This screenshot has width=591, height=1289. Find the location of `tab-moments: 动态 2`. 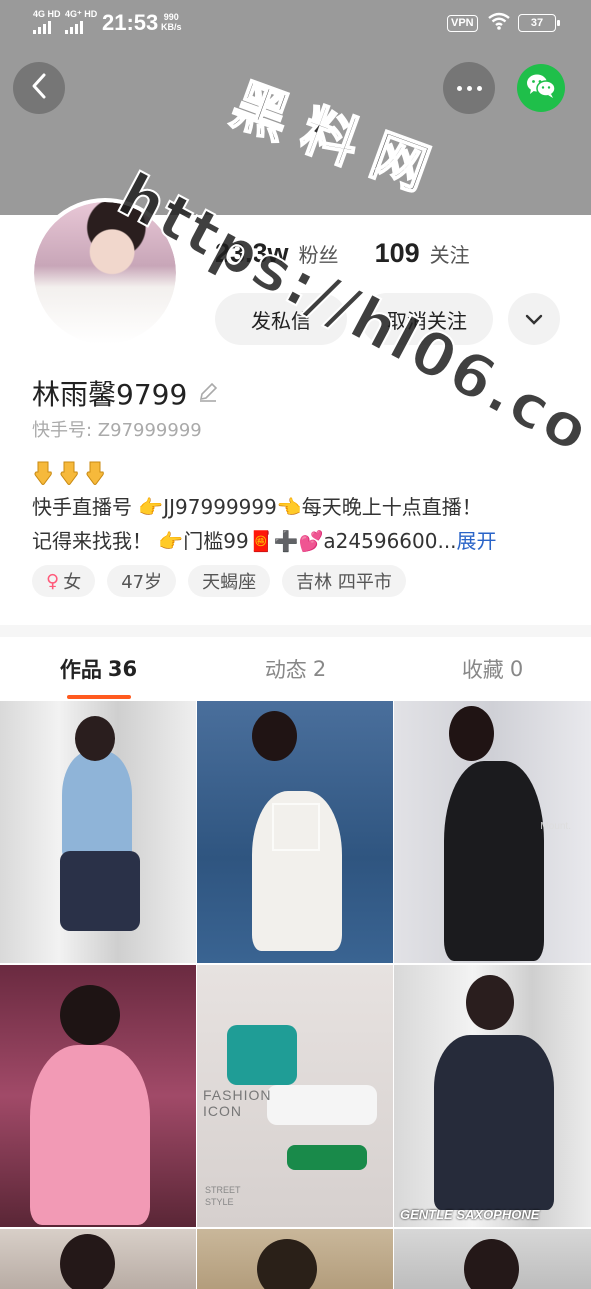

tab-moments: 动态 2 is located at coordinates (295, 669).